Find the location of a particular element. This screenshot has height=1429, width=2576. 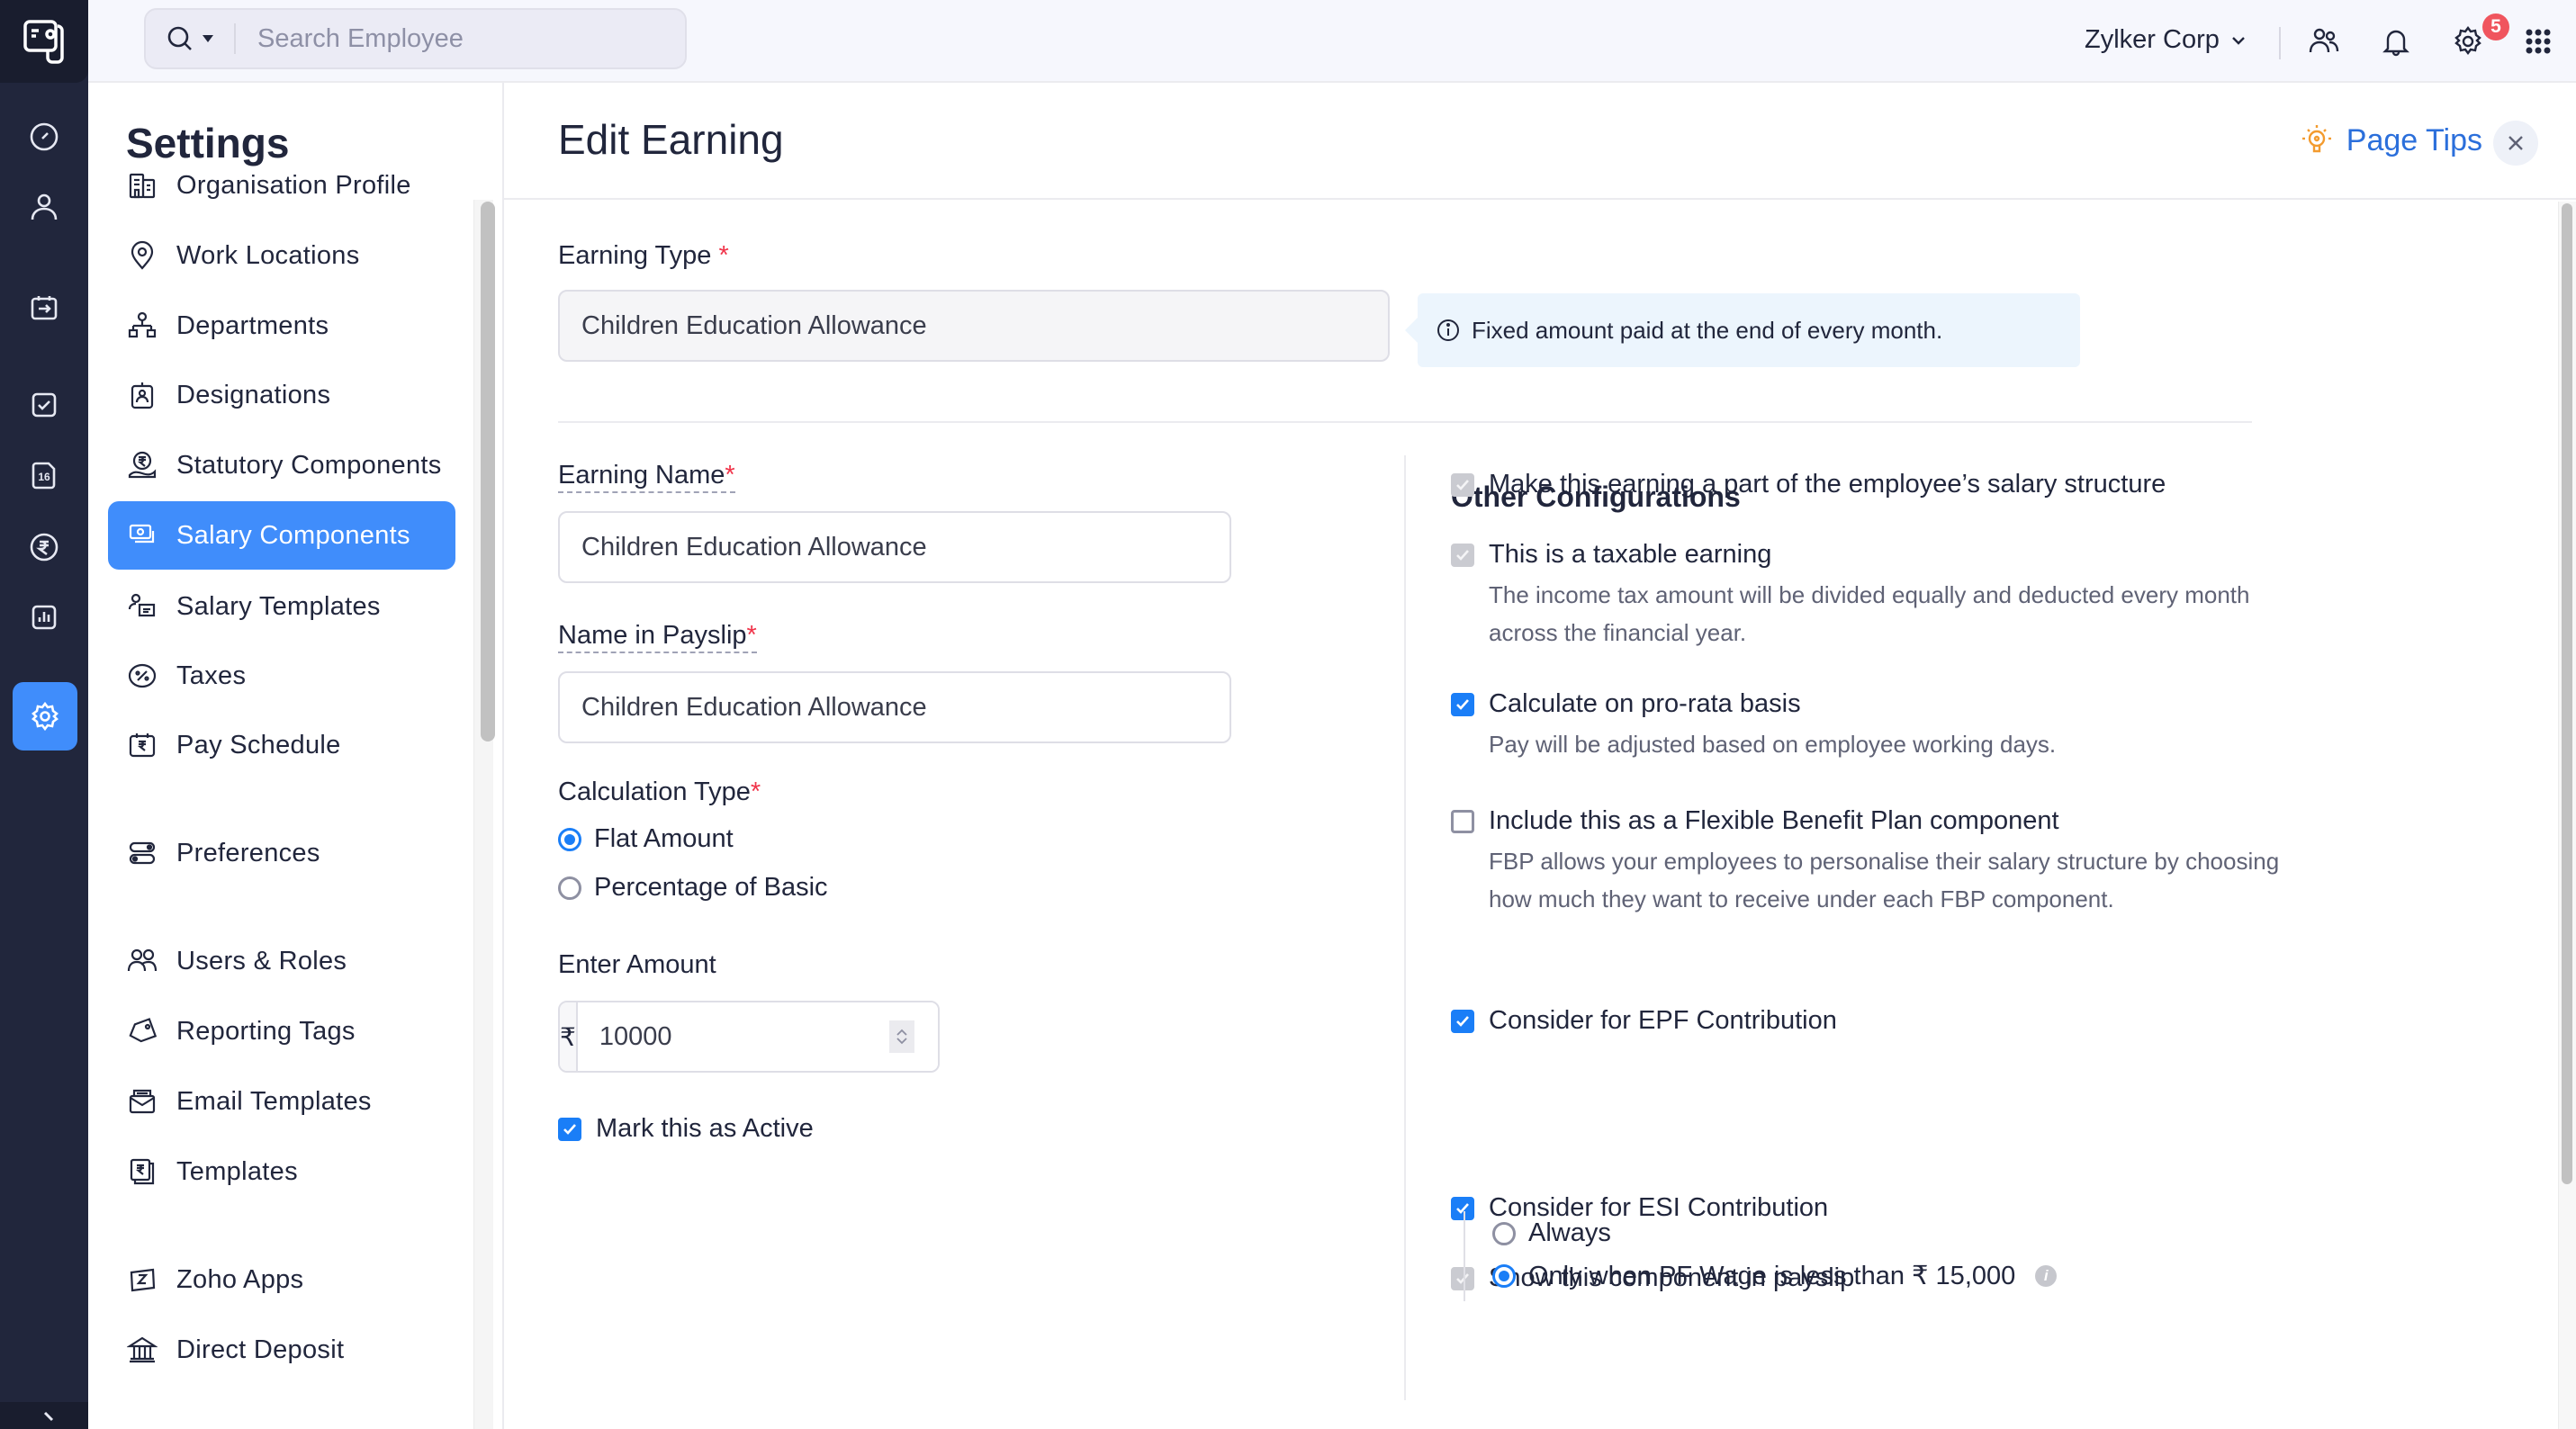

amount-input is located at coordinates (757, 1036).